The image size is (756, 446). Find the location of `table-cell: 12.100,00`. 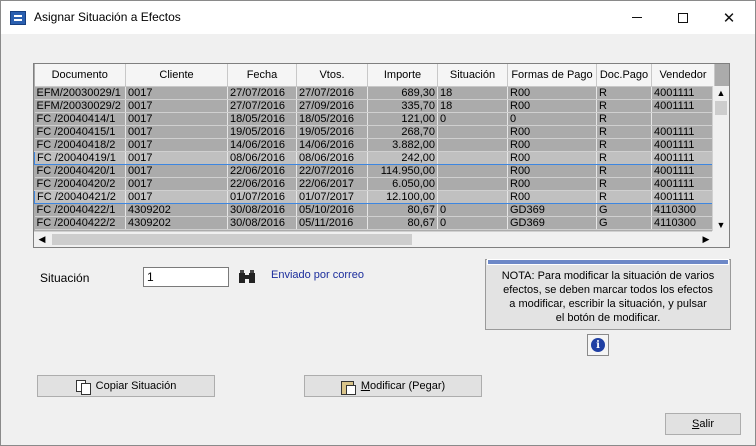

table-cell: 12.100,00 is located at coordinates (402, 196).